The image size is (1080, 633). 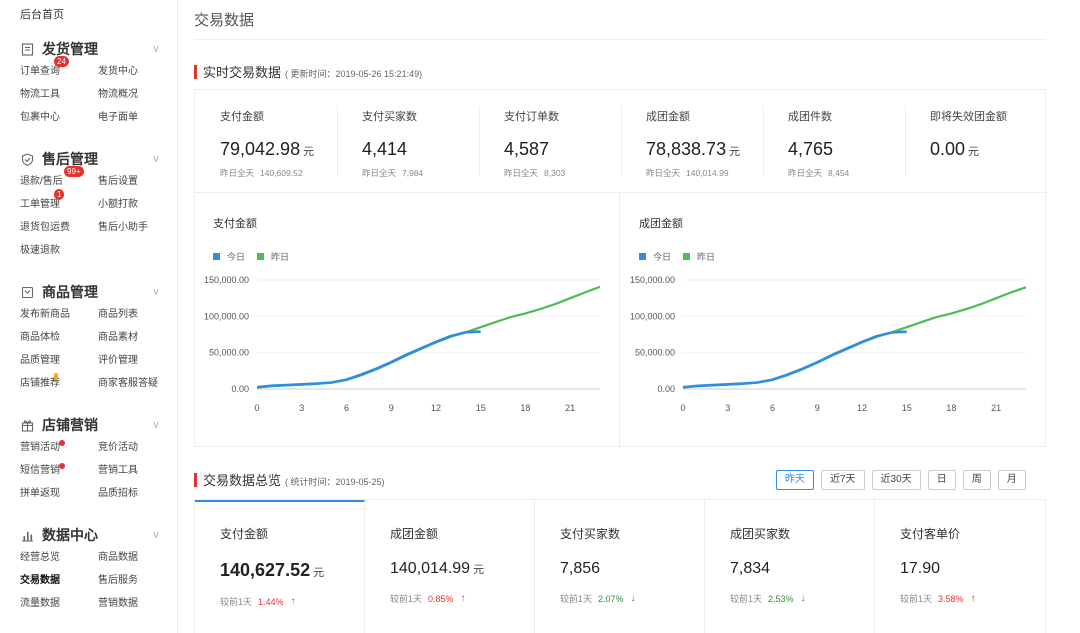 I want to click on sidebar-item: 评价管理, so click(x=137, y=360).